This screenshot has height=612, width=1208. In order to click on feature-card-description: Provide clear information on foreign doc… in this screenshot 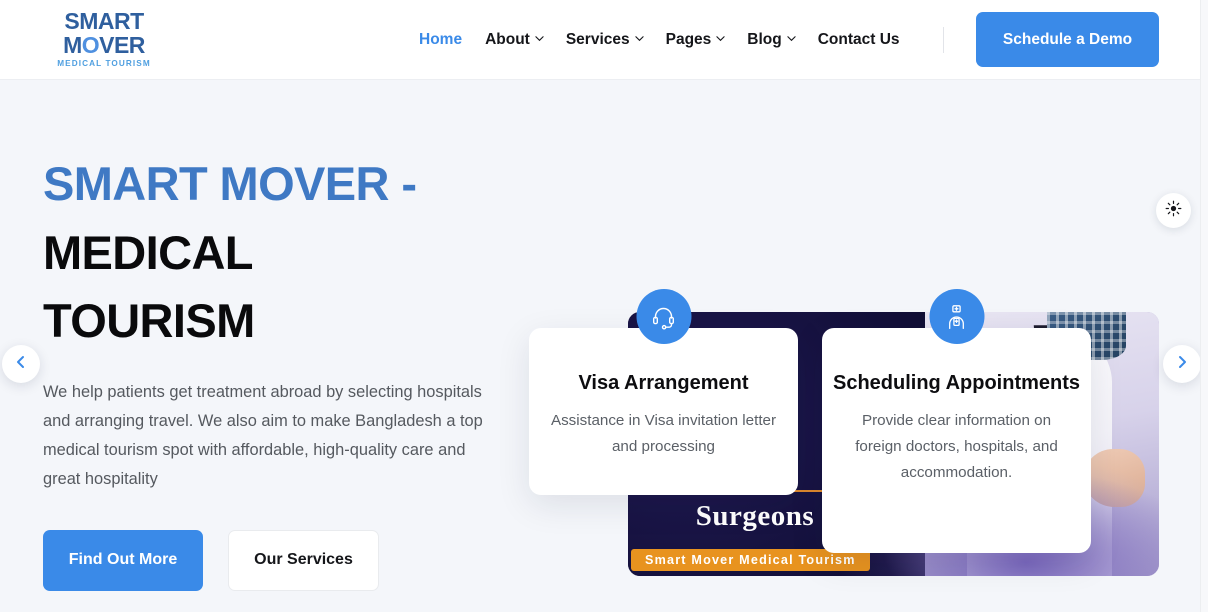, I will do `click(956, 447)`.